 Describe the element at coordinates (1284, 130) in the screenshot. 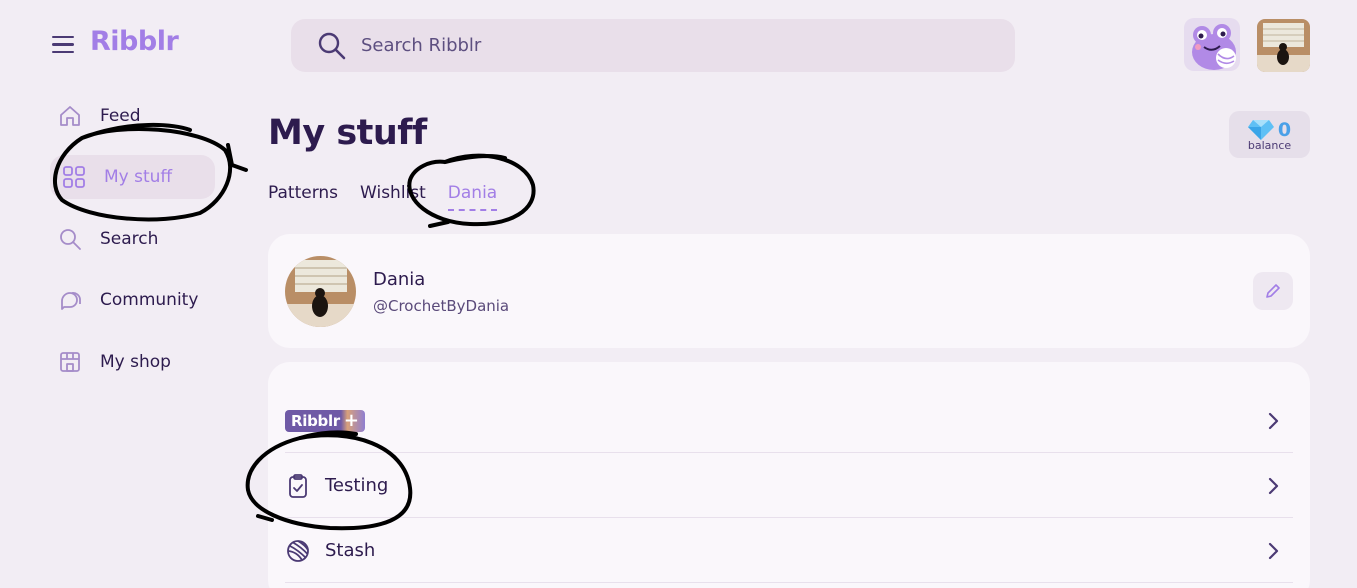

I see `balance-value: 0` at that location.